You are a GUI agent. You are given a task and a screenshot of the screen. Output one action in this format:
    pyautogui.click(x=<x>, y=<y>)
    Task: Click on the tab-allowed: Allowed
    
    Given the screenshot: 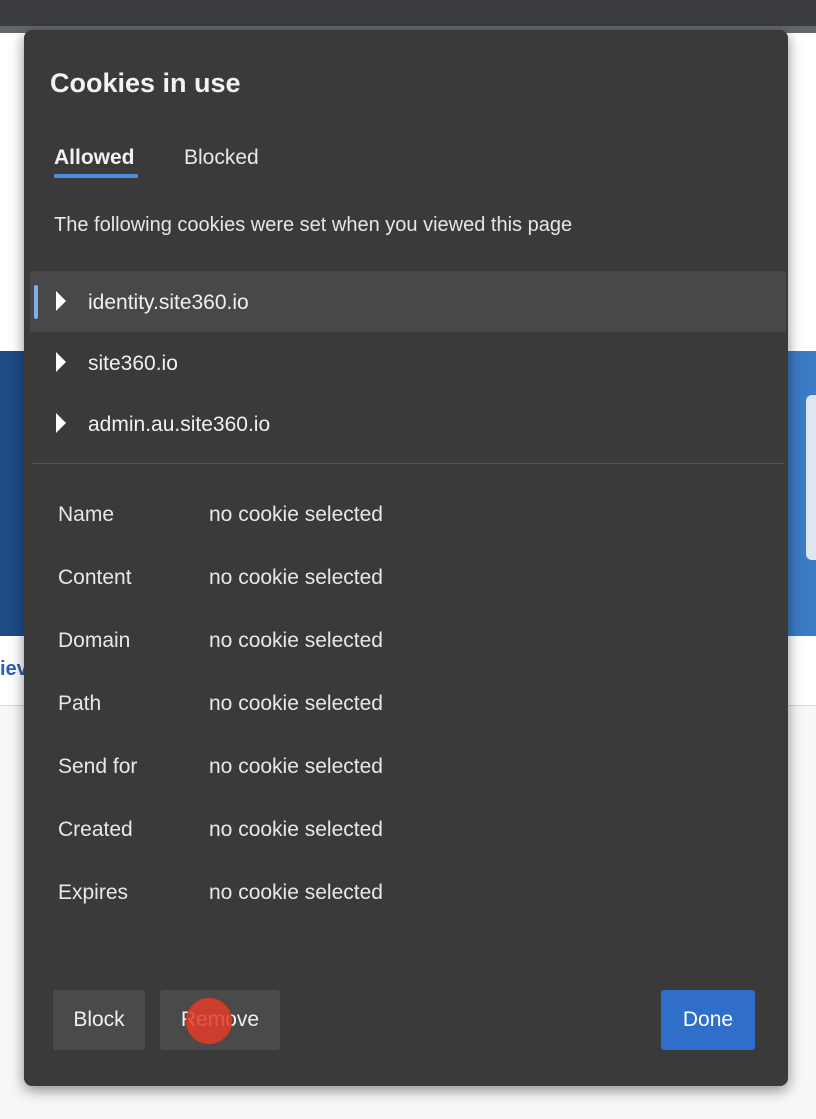 What is the action you would take?
    pyautogui.click(x=96, y=162)
    